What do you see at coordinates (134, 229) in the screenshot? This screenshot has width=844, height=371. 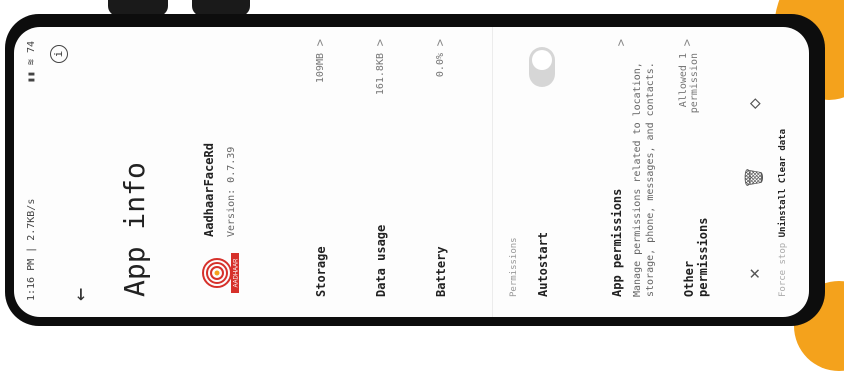 I see `page-title: App info` at bounding box center [134, 229].